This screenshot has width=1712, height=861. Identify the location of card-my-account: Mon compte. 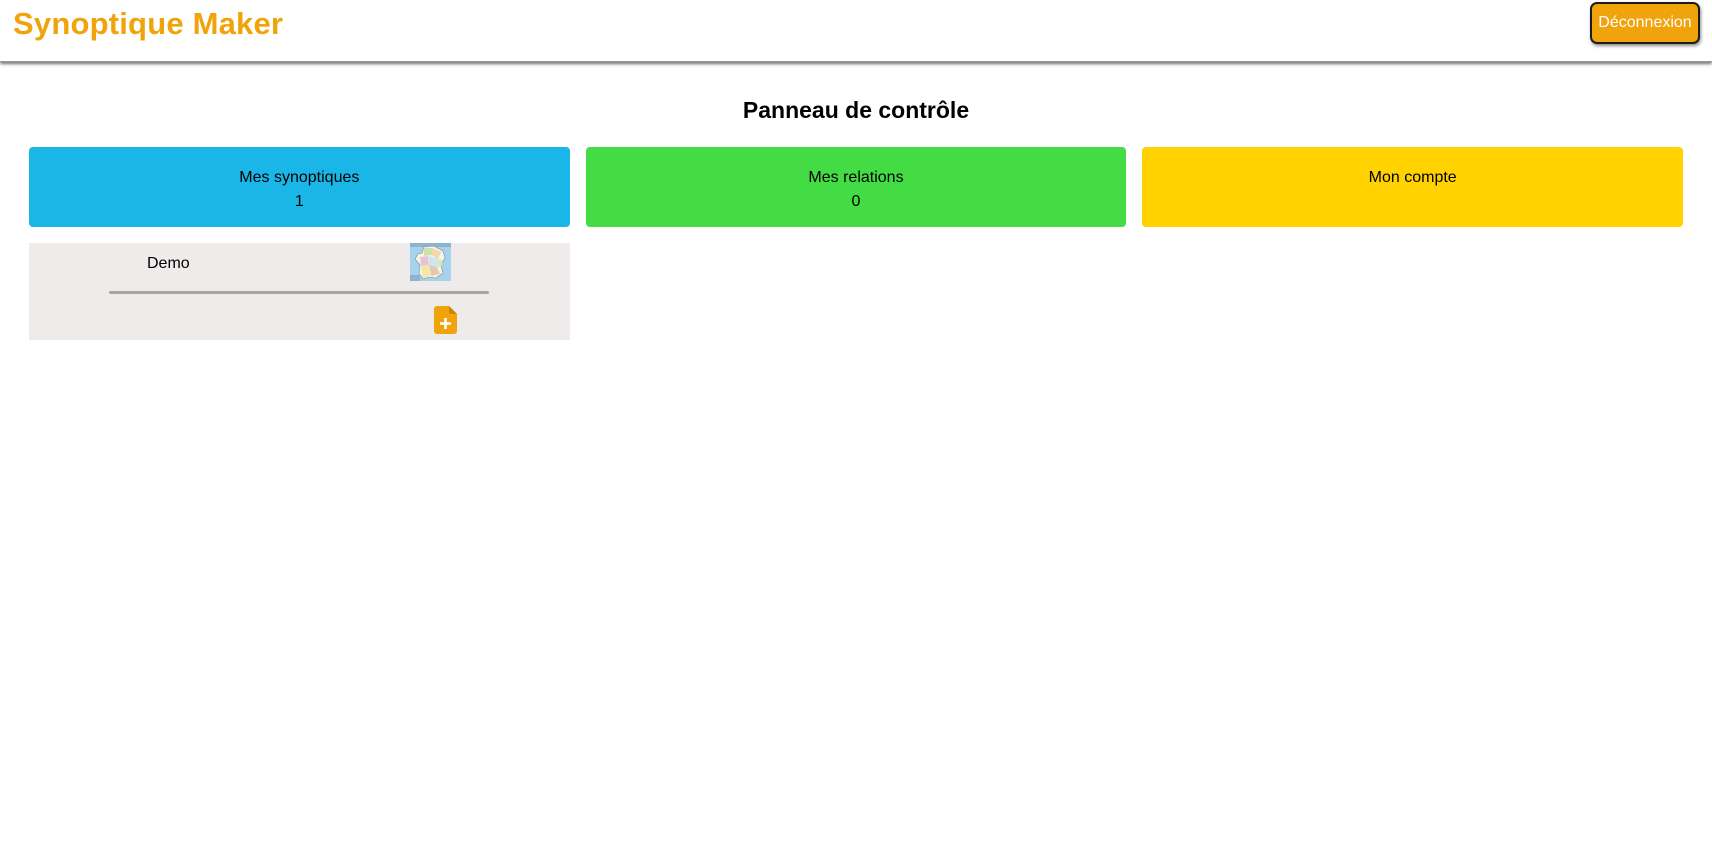
(1413, 187).